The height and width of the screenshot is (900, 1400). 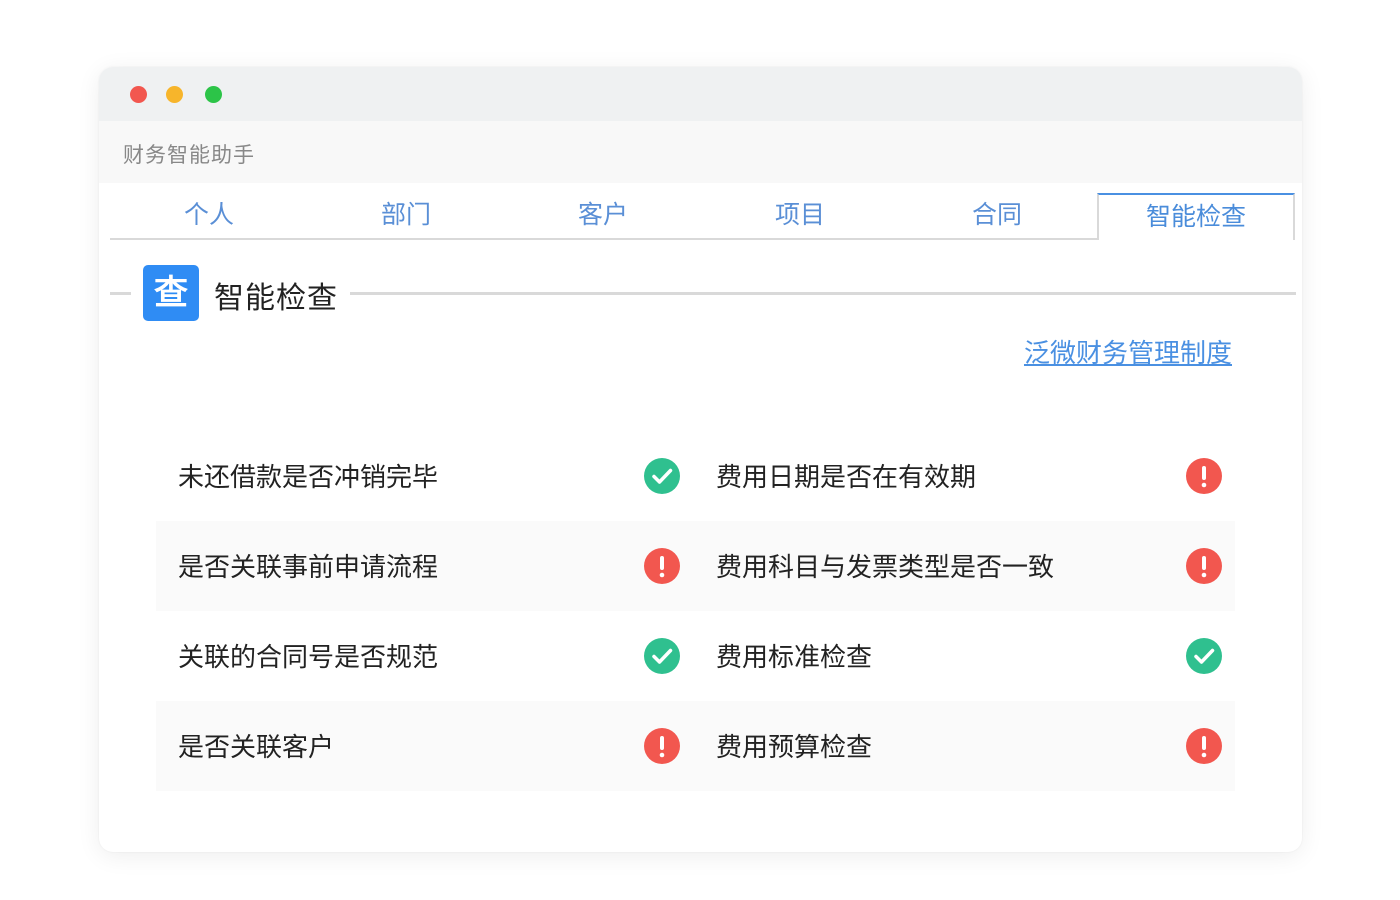 What do you see at coordinates (794, 658) in the screenshot?
I see `check-label: 费用标准检查` at bounding box center [794, 658].